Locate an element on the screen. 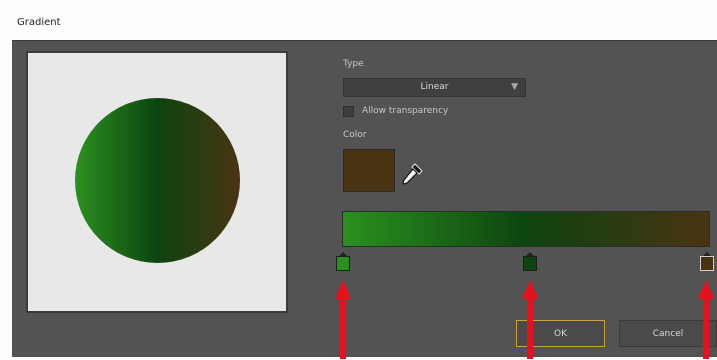  allow-transparency-checkbox is located at coordinates (348, 111).